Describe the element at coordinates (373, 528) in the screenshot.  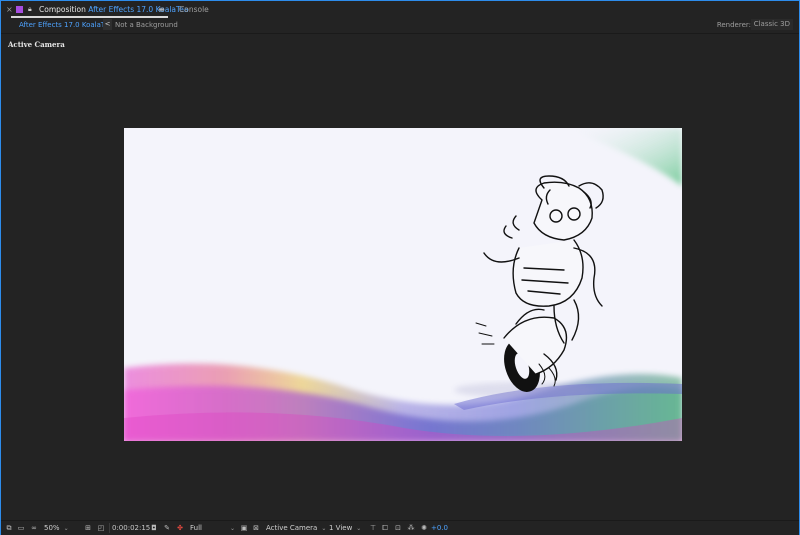
I see `pixel-aspect-icon: ⊤` at that location.